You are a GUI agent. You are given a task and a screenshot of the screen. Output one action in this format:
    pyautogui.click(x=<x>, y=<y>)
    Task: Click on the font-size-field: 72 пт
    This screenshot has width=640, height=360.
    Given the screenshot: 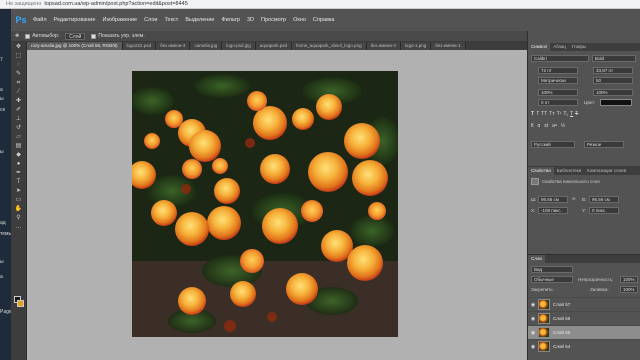 What is the action you would take?
    pyautogui.click(x=558, y=70)
    